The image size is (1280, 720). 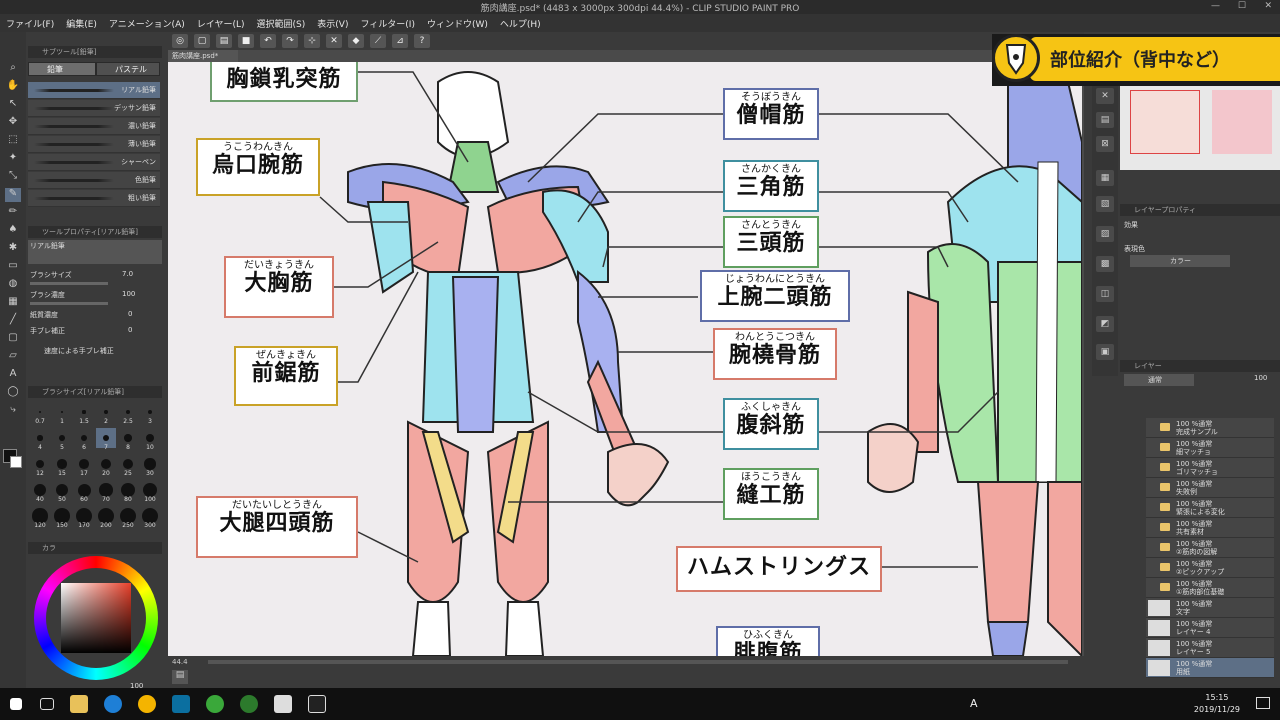 What do you see at coordinates (128, 517) in the screenshot?
I see `brush-size-cell: 250` at bounding box center [128, 517].